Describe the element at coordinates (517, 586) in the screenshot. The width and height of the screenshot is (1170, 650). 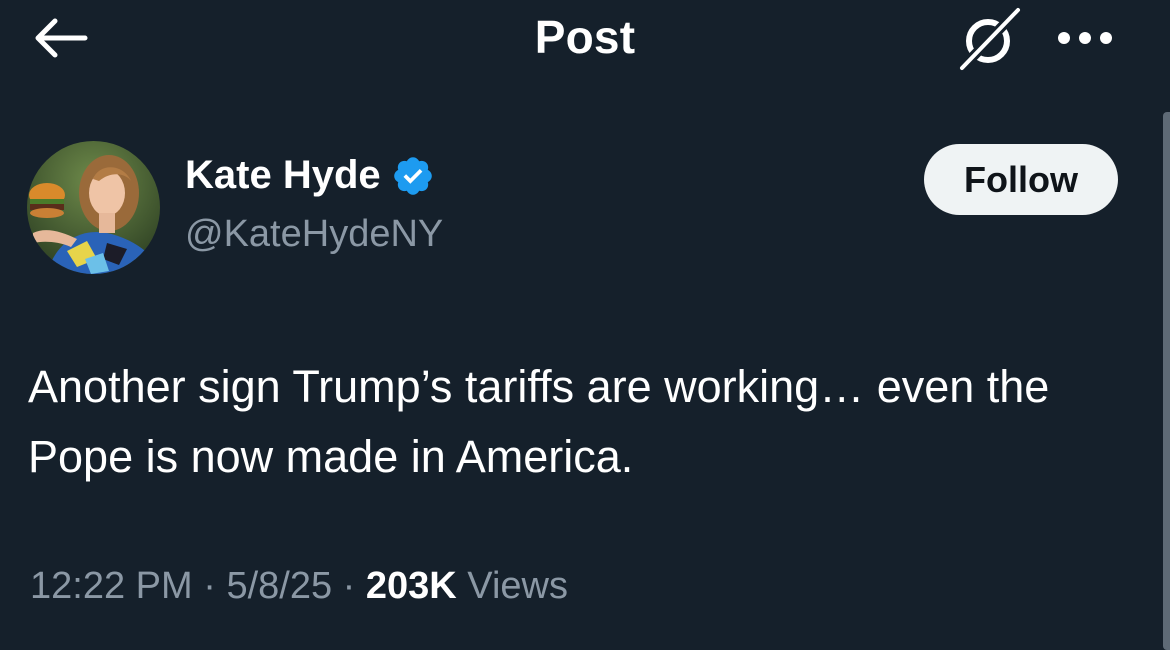
I see `views-label: Views` at that location.